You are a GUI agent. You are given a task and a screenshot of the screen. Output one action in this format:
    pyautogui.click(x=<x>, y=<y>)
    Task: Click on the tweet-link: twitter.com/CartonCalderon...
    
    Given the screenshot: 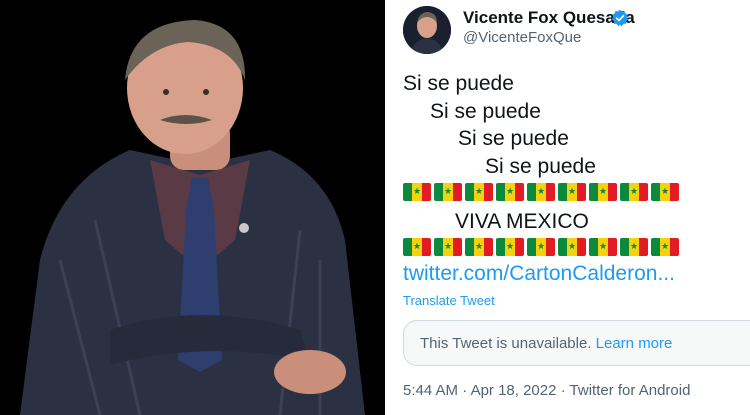 What is the action you would take?
    pyautogui.click(x=539, y=274)
    